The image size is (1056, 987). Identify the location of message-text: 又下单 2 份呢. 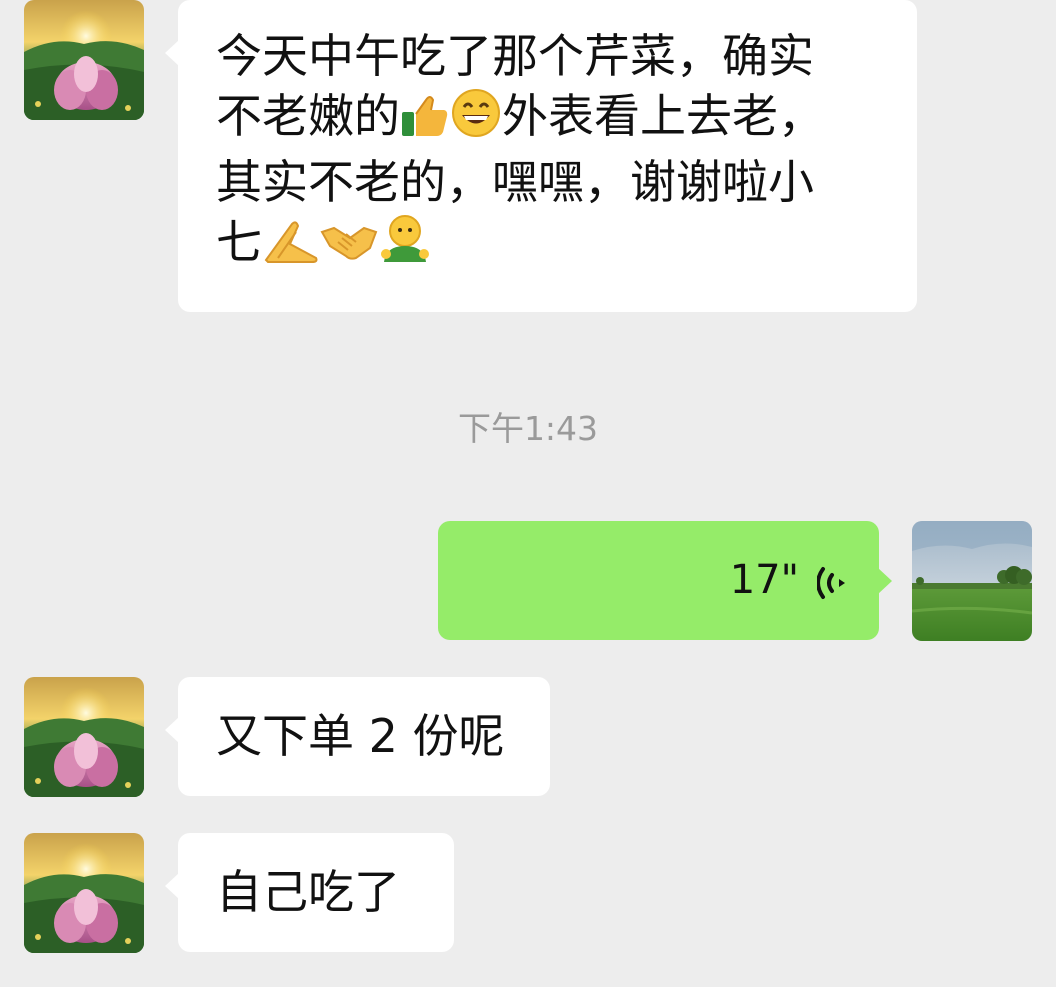
(360, 736).